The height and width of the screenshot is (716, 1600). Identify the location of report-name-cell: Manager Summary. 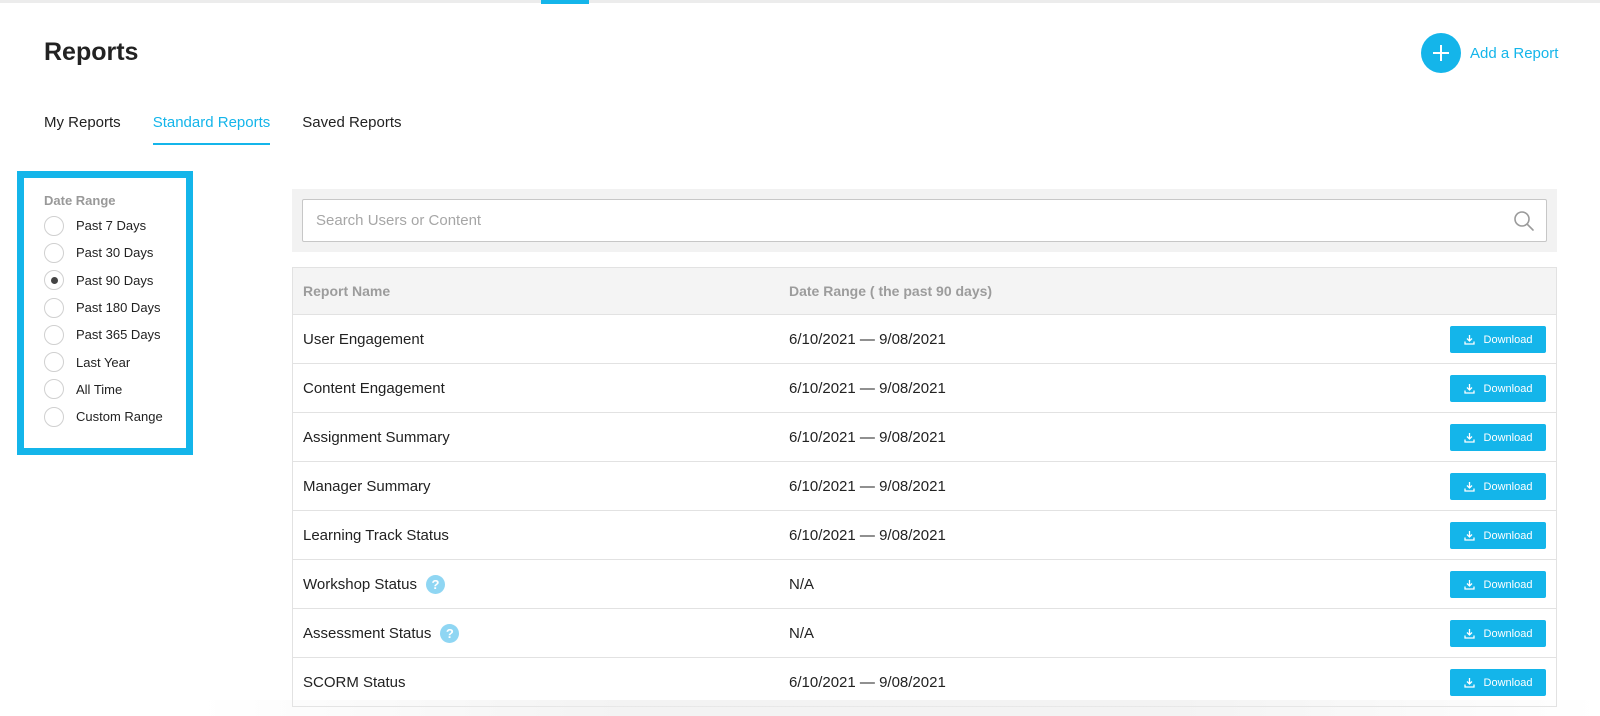
(367, 486).